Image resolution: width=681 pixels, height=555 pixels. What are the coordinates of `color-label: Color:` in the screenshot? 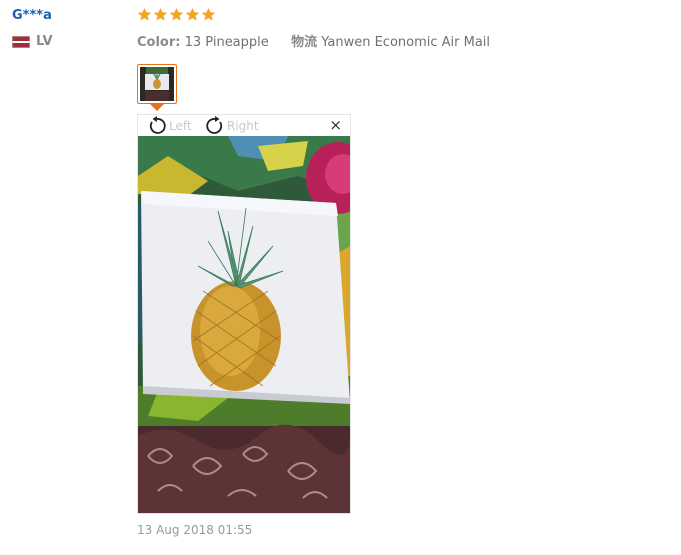 It's located at (159, 42).